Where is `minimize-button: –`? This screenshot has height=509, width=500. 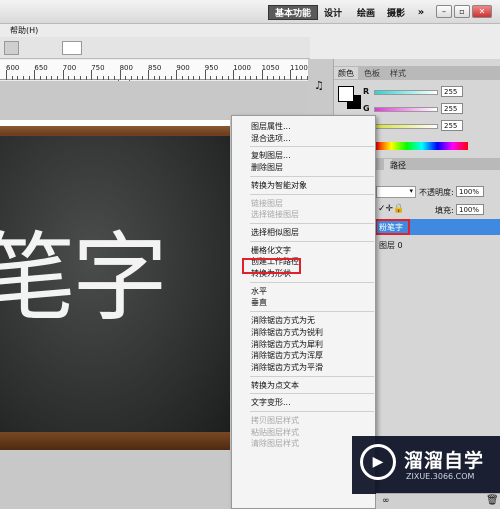
minimize-button: – is located at coordinates (444, 11).